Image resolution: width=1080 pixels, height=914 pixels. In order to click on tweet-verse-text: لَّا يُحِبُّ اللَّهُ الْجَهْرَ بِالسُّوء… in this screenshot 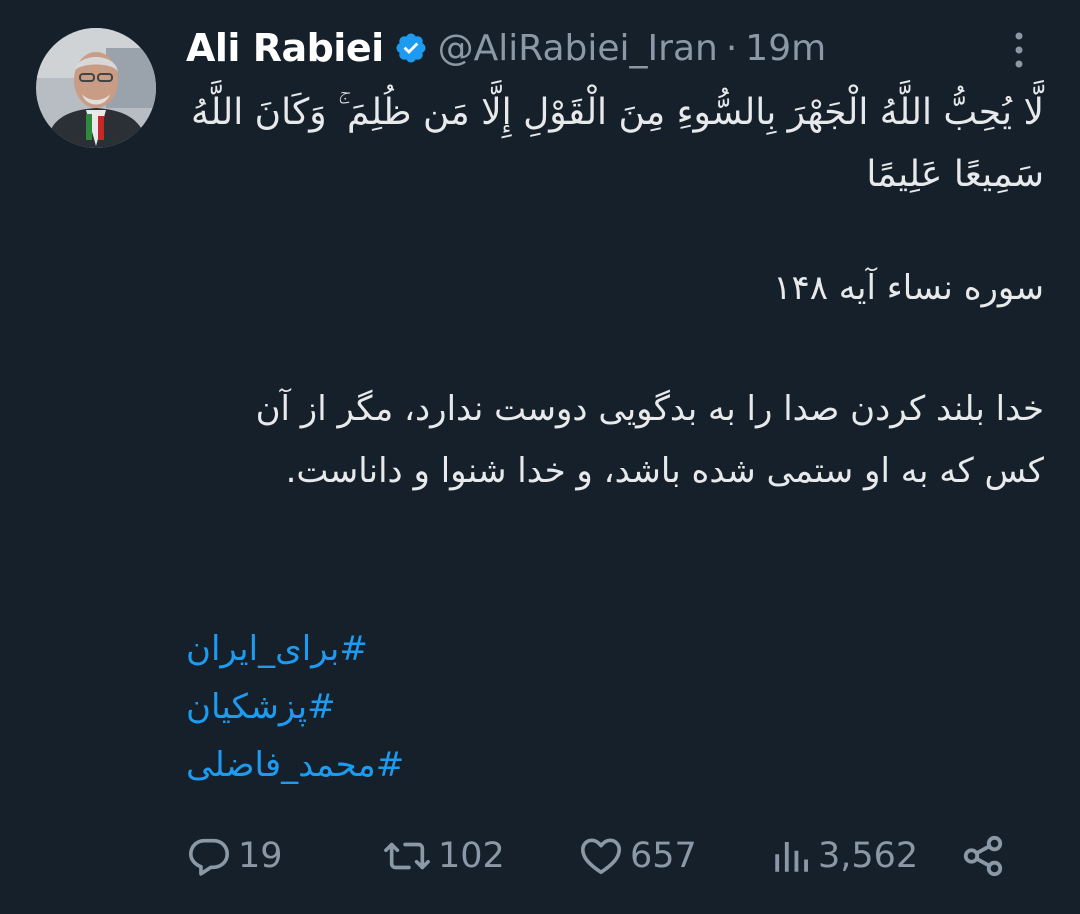, I will do `click(617, 143)`.